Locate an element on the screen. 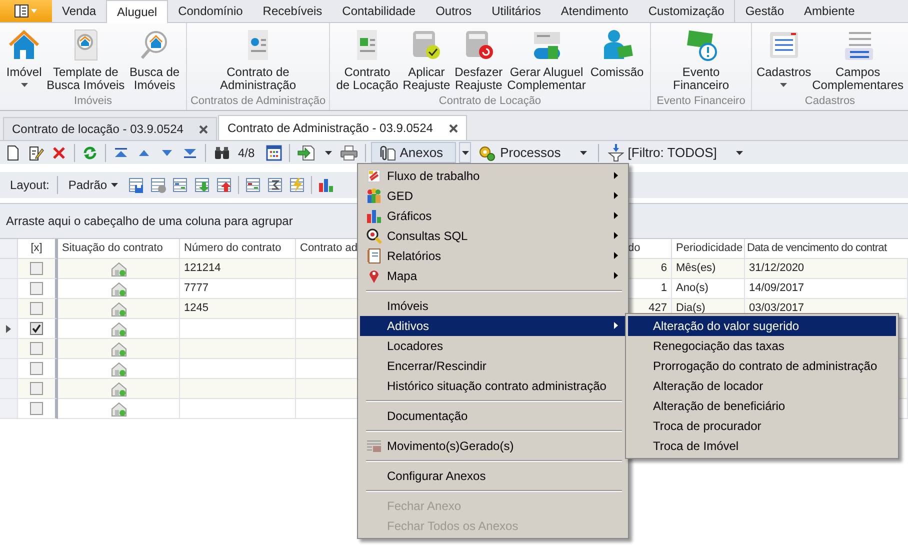 This screenshot has height=548, width=908. record-counter: 4/8 is located at coordinates (246, 153).